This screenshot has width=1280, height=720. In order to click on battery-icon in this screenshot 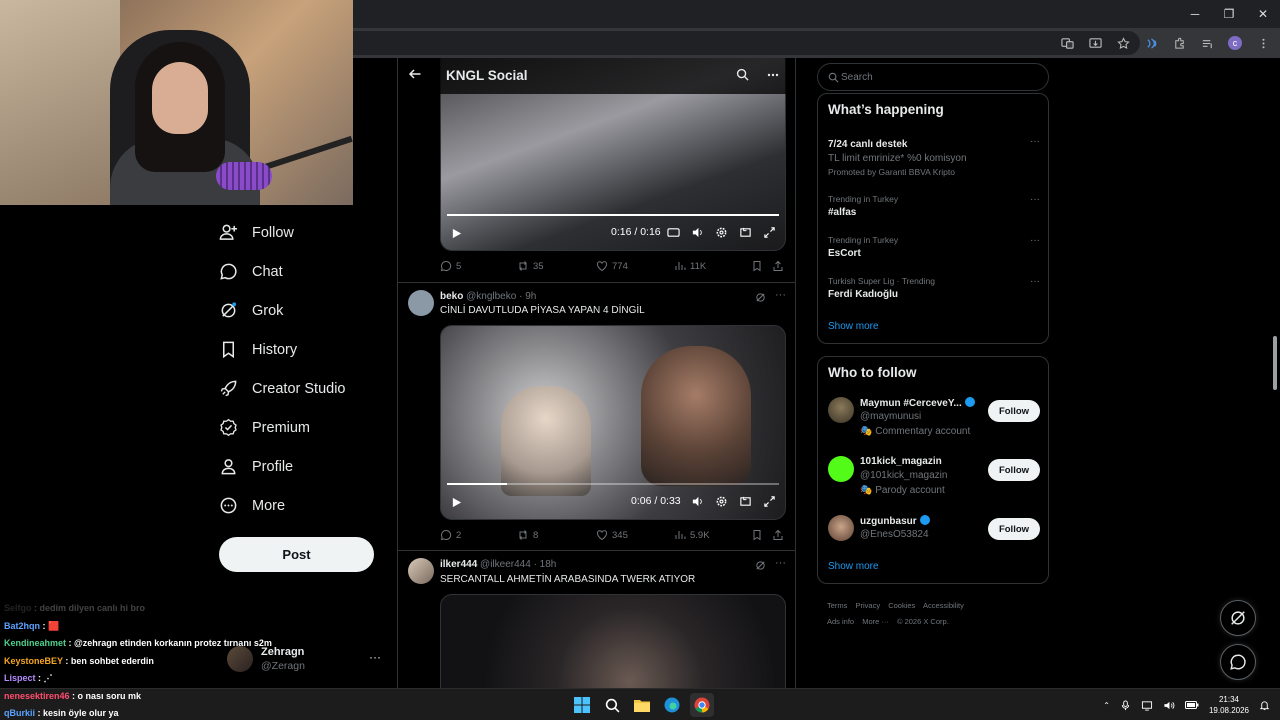, I will do `click(1191, 705)`.